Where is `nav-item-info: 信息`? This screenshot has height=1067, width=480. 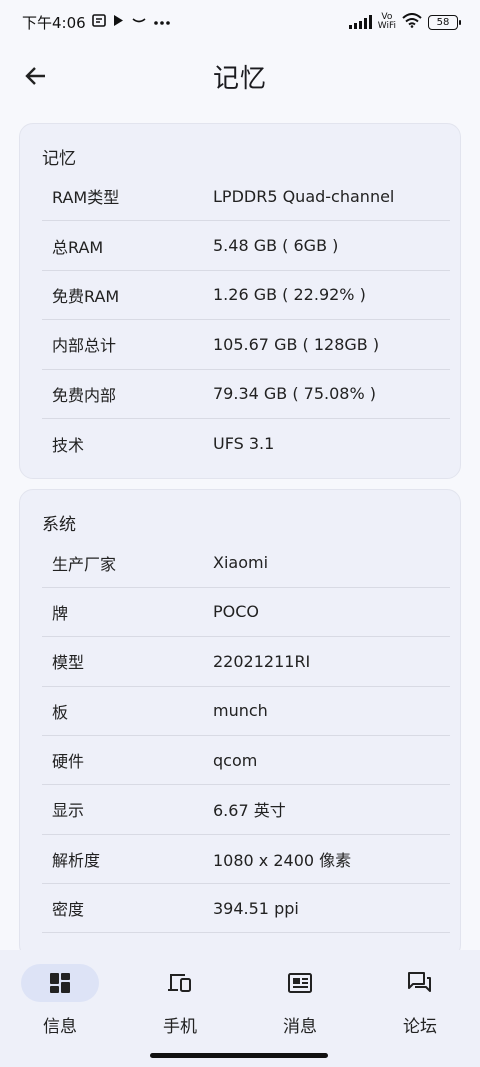 nav-item-info: 信息 is located at coordinates (60, 1015).